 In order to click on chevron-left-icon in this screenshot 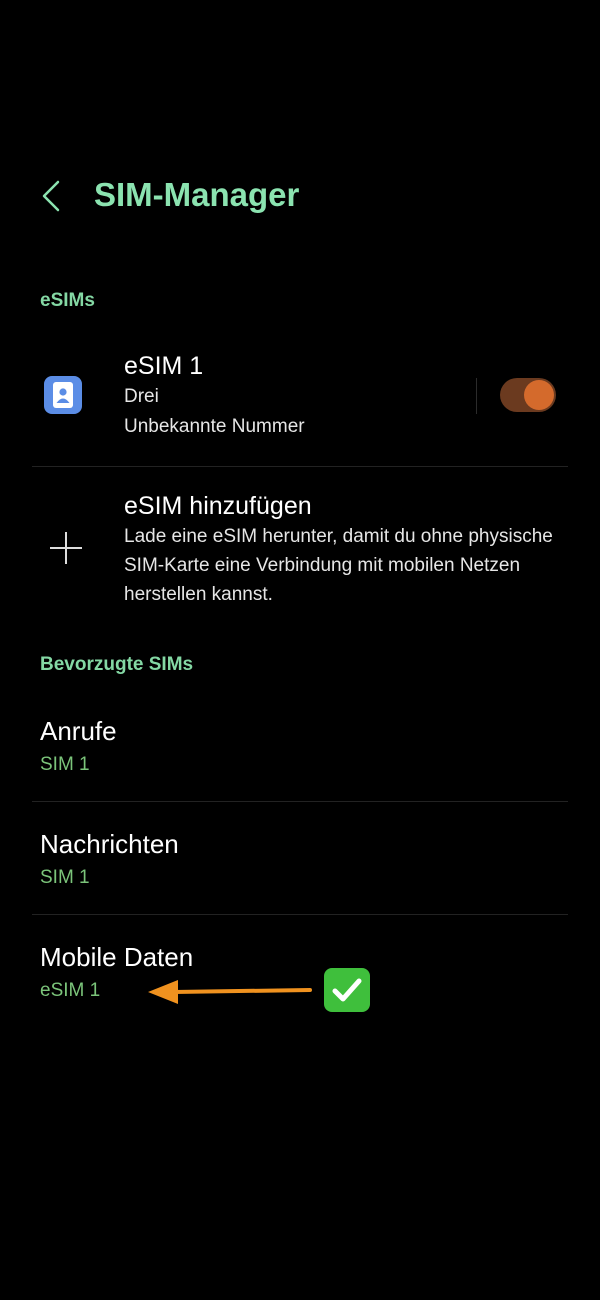, I will do `click(51, 196)`.